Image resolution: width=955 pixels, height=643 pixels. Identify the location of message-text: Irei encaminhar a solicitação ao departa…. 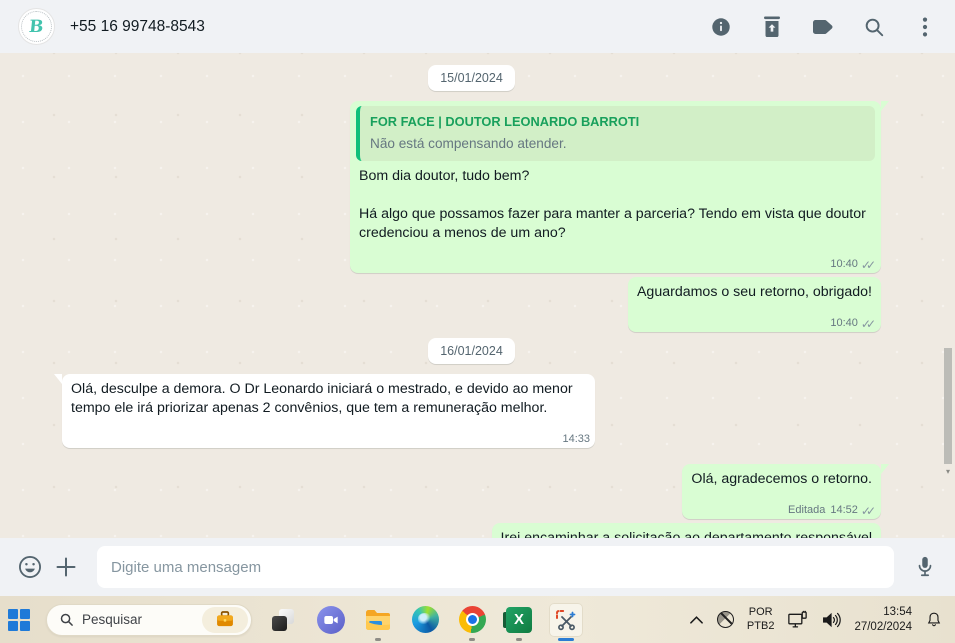
(686, 534).